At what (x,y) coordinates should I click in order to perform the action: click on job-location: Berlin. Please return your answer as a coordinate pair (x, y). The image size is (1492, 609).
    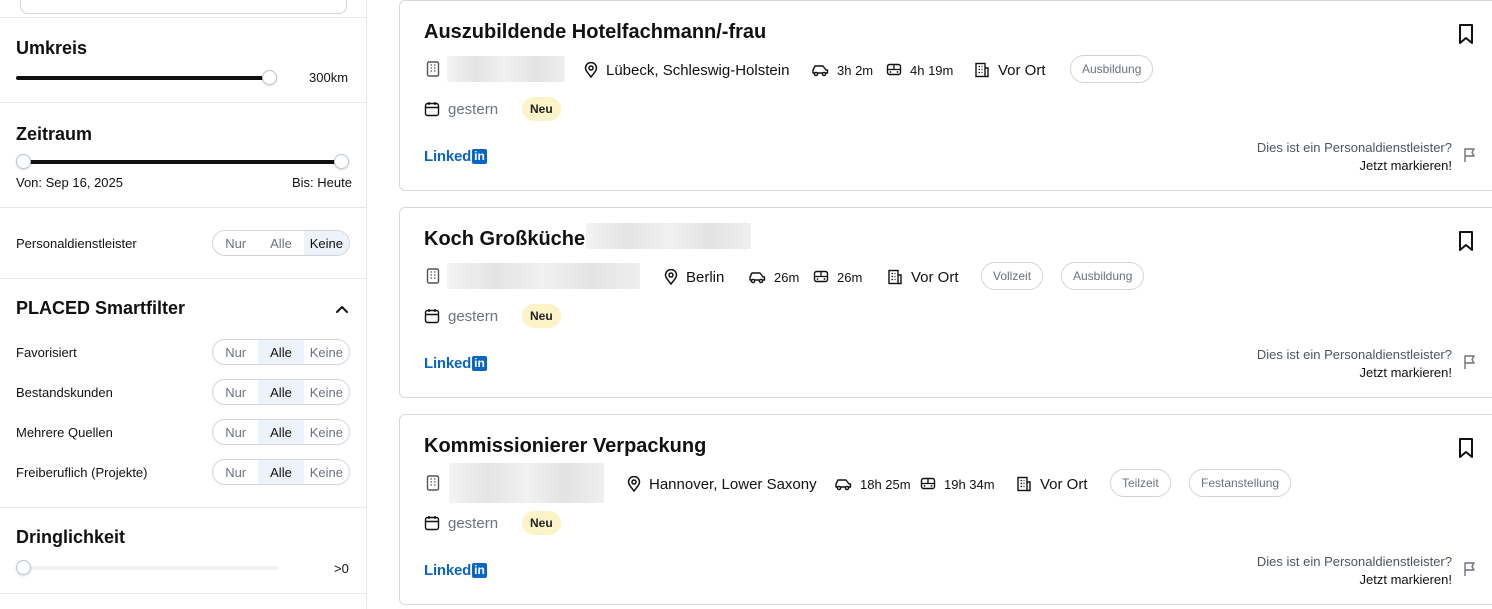
    Looking at the image, I should click on (694, 277).